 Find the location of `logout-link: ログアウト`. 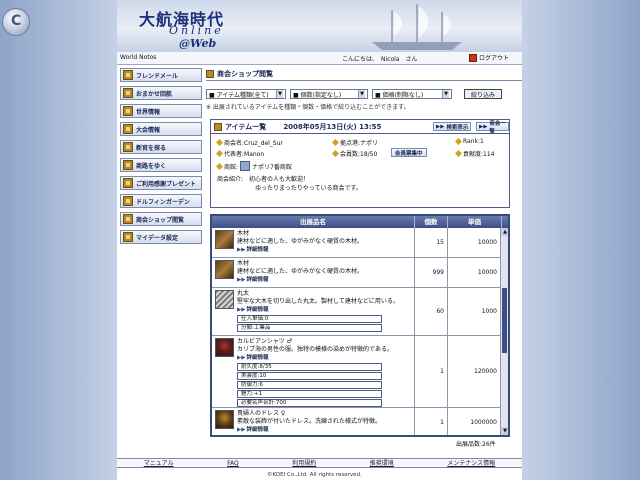

logout-link: ログアウト is located at coordinates (489, 57).